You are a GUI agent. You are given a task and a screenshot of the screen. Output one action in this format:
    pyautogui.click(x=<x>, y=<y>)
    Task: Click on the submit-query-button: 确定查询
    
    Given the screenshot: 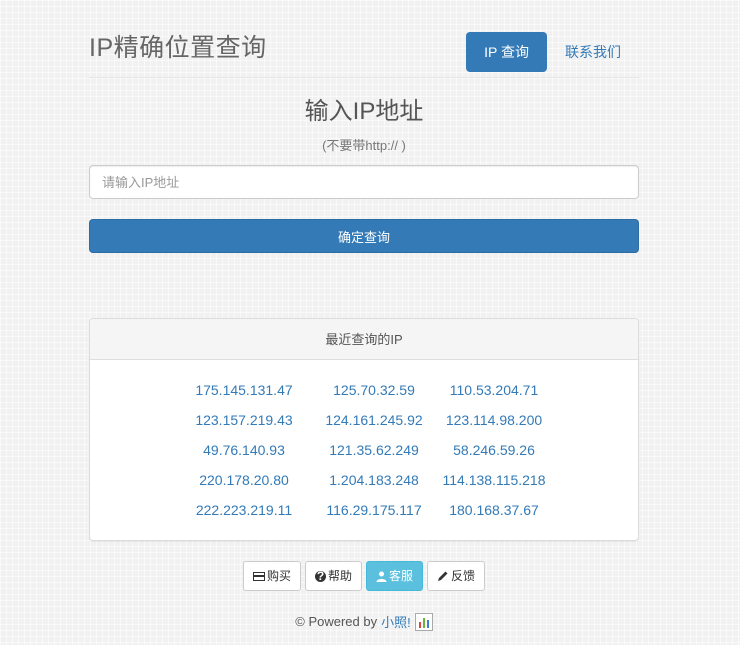 What is the action you would take?
    pyautogui.click(x=364, y=236)
    